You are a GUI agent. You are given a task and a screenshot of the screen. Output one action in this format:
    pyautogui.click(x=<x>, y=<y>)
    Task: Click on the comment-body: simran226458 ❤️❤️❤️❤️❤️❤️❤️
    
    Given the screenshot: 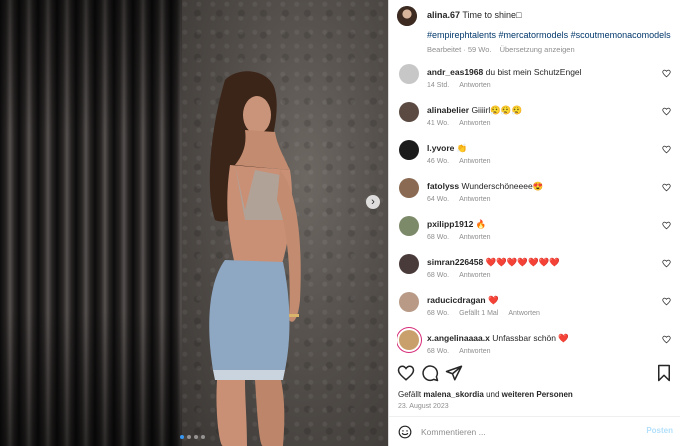 What is the action you would take?
    pyautogui.click(x=493, y=262)
    